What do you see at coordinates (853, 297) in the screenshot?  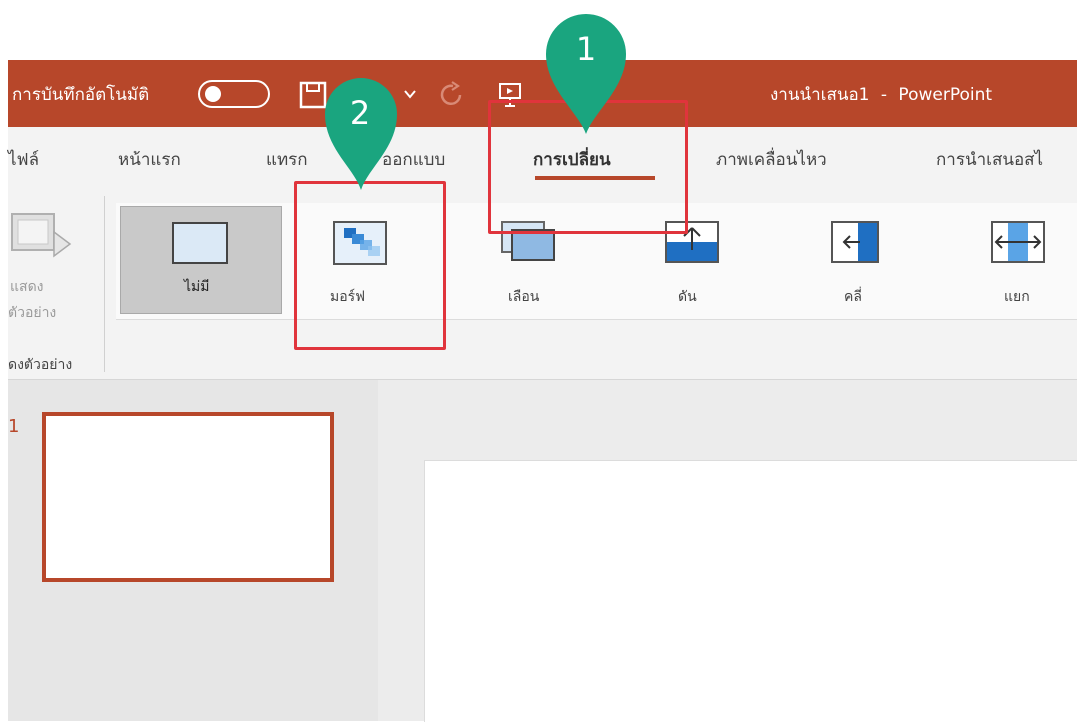 I see `transition-wipe-label: คลี่` at bounding box center [853, 297].